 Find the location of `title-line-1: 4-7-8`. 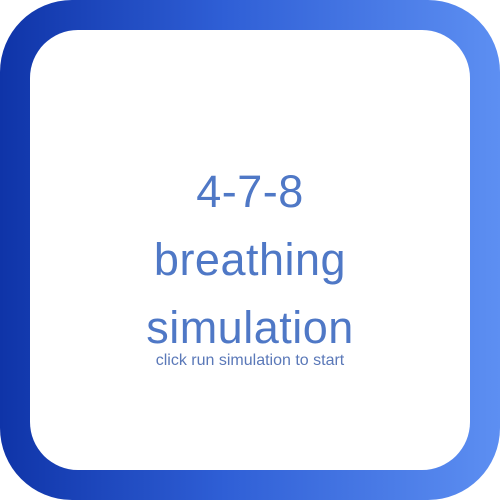

title-line-1: 4-7-8 is located at coordinates (250, 191).